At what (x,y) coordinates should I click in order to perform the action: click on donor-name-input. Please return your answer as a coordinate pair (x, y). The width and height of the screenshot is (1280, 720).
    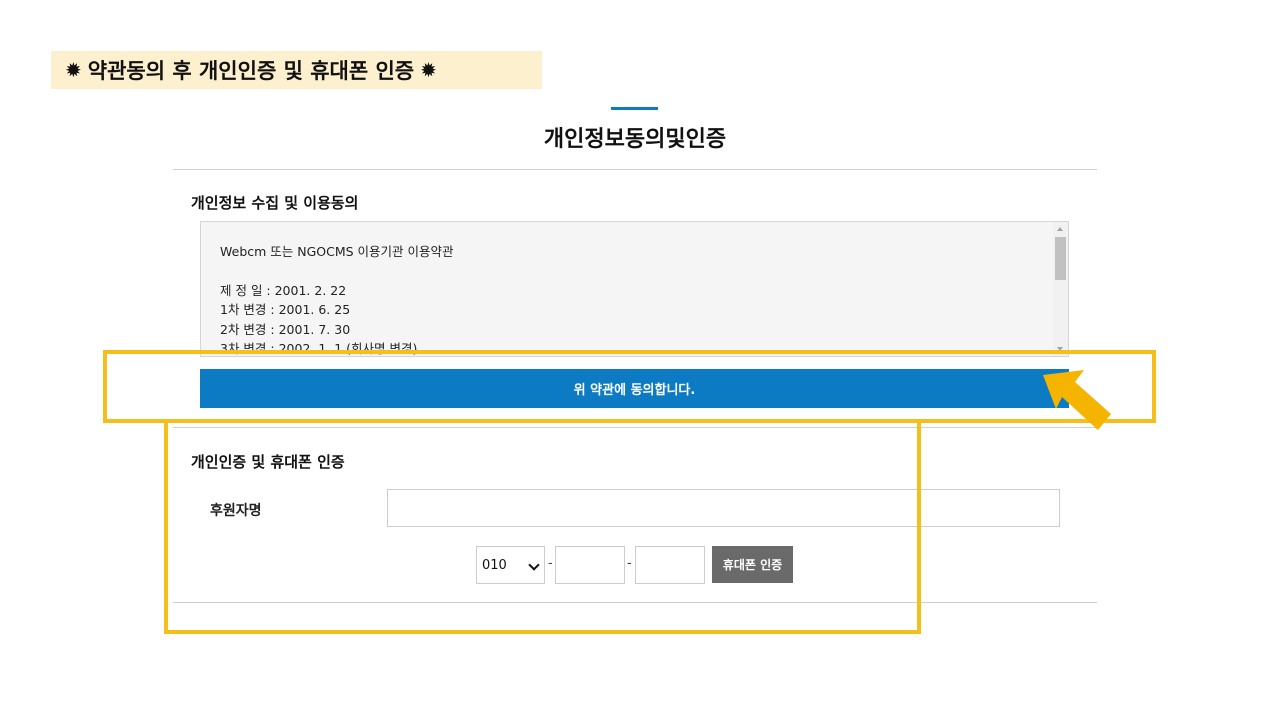
    Looking at the image, I should click on (723, 508).